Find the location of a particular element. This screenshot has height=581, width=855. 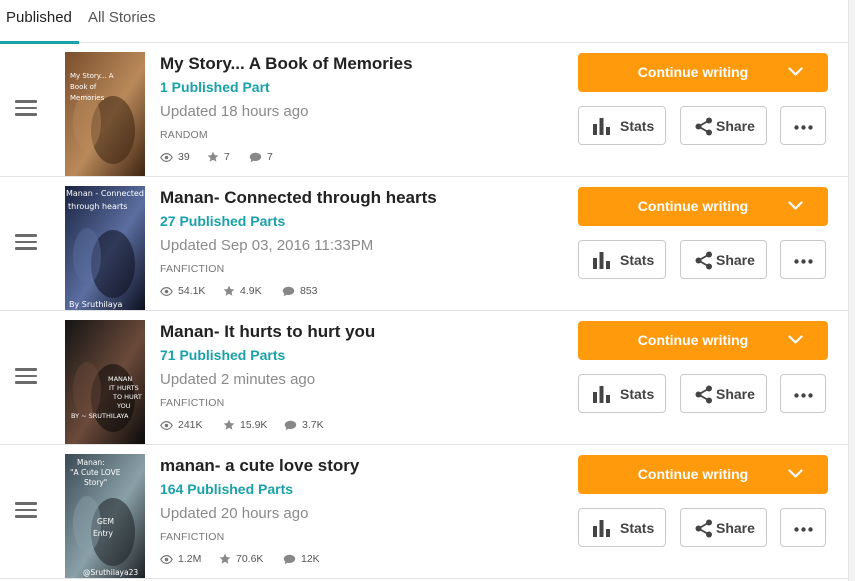

comments-stat: 7 is located at coordinates (261, 157).